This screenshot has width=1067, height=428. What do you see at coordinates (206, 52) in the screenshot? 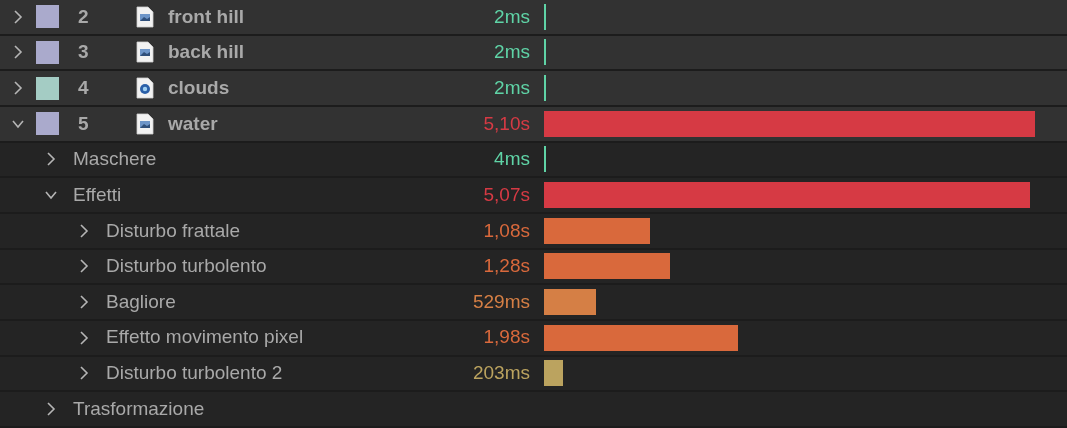
I see `layer-name: back hill` at bounding box center [206, 52].